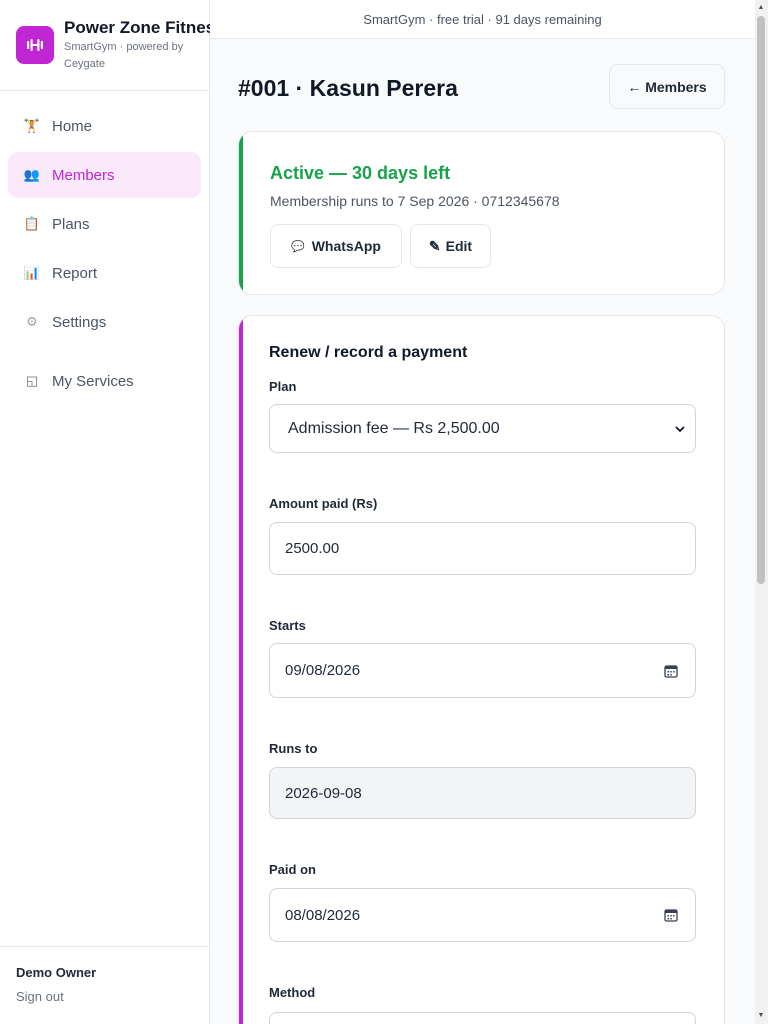 This screenshot has width=768, height=1024. Describe the element at coordinates (482, 915) in the screenshot. I see `paid-on-date-input: 08/08/2026` at that location.